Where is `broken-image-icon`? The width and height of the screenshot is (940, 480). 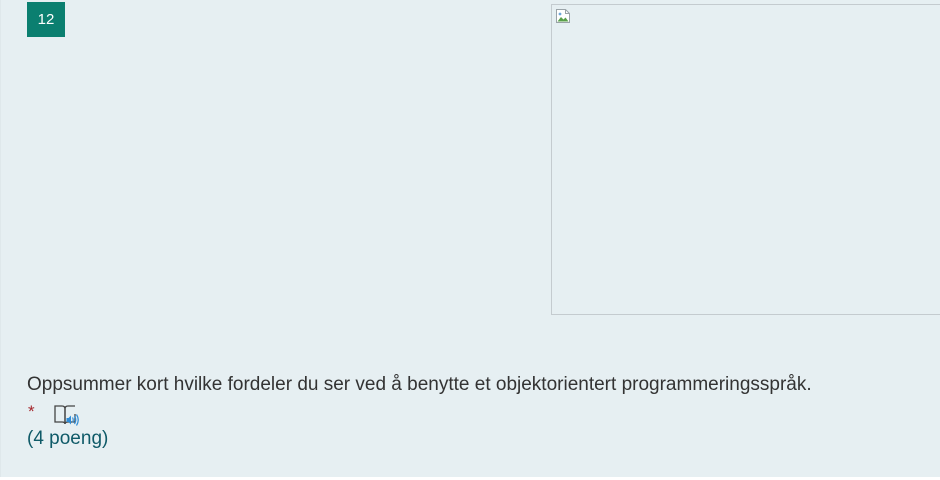
broken-image-icon is located at coordinates (563, 16).